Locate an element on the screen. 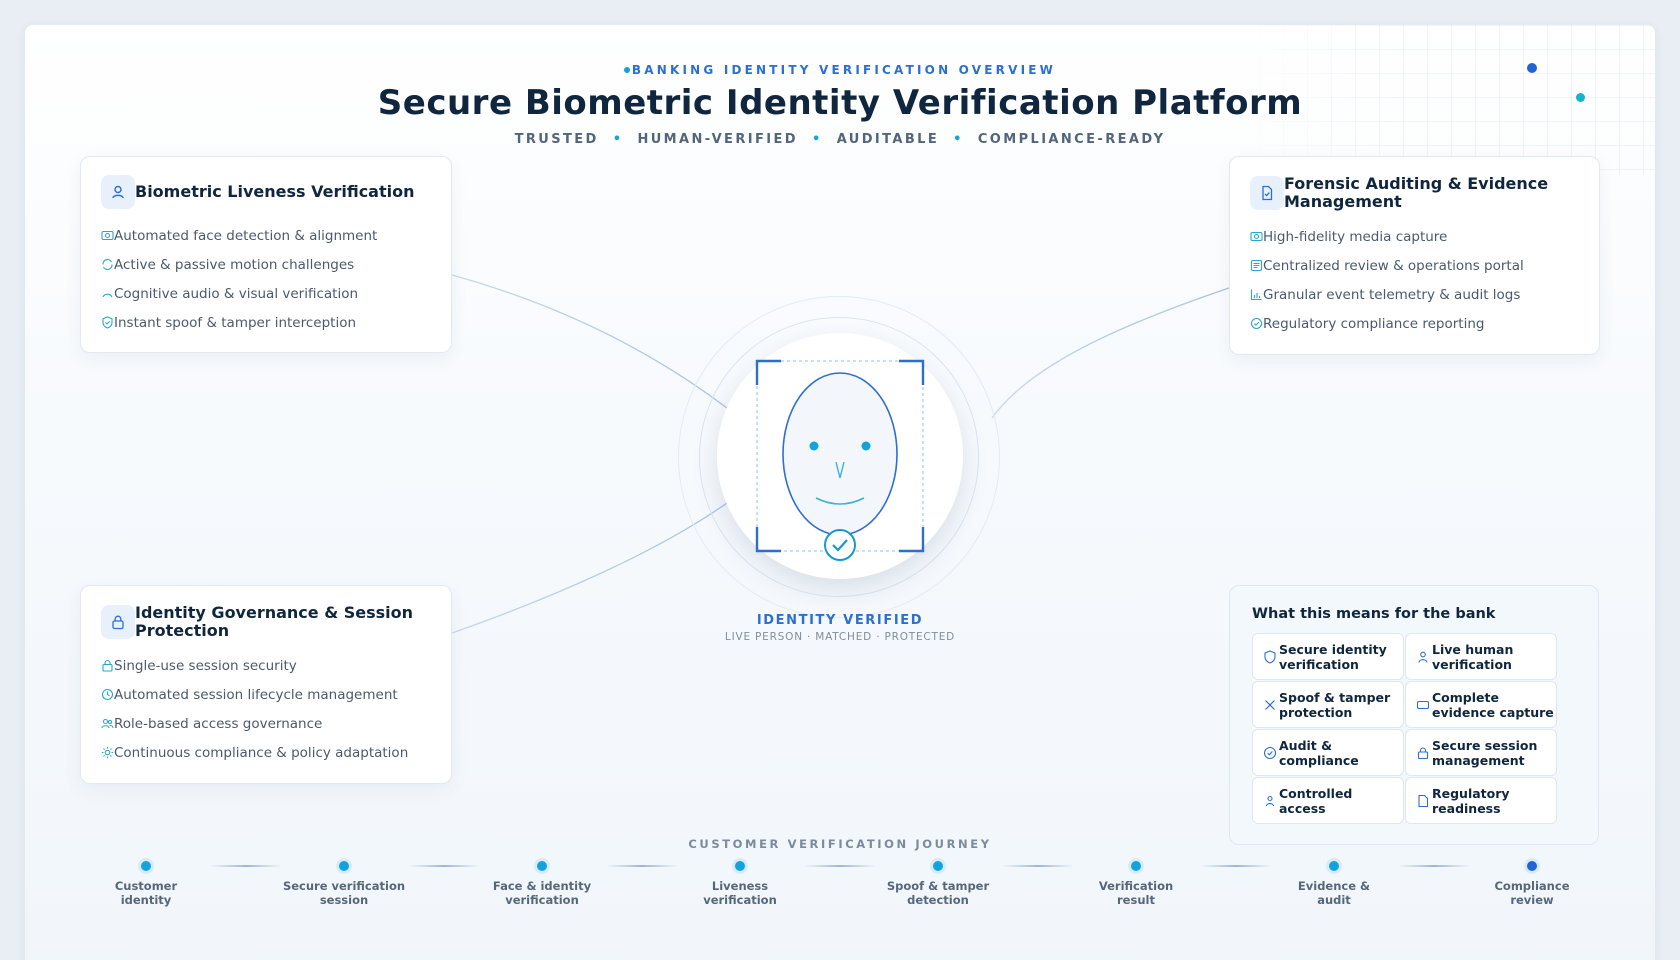  list-item: Active & passive motion challenges is located at coordinates (239, 264).